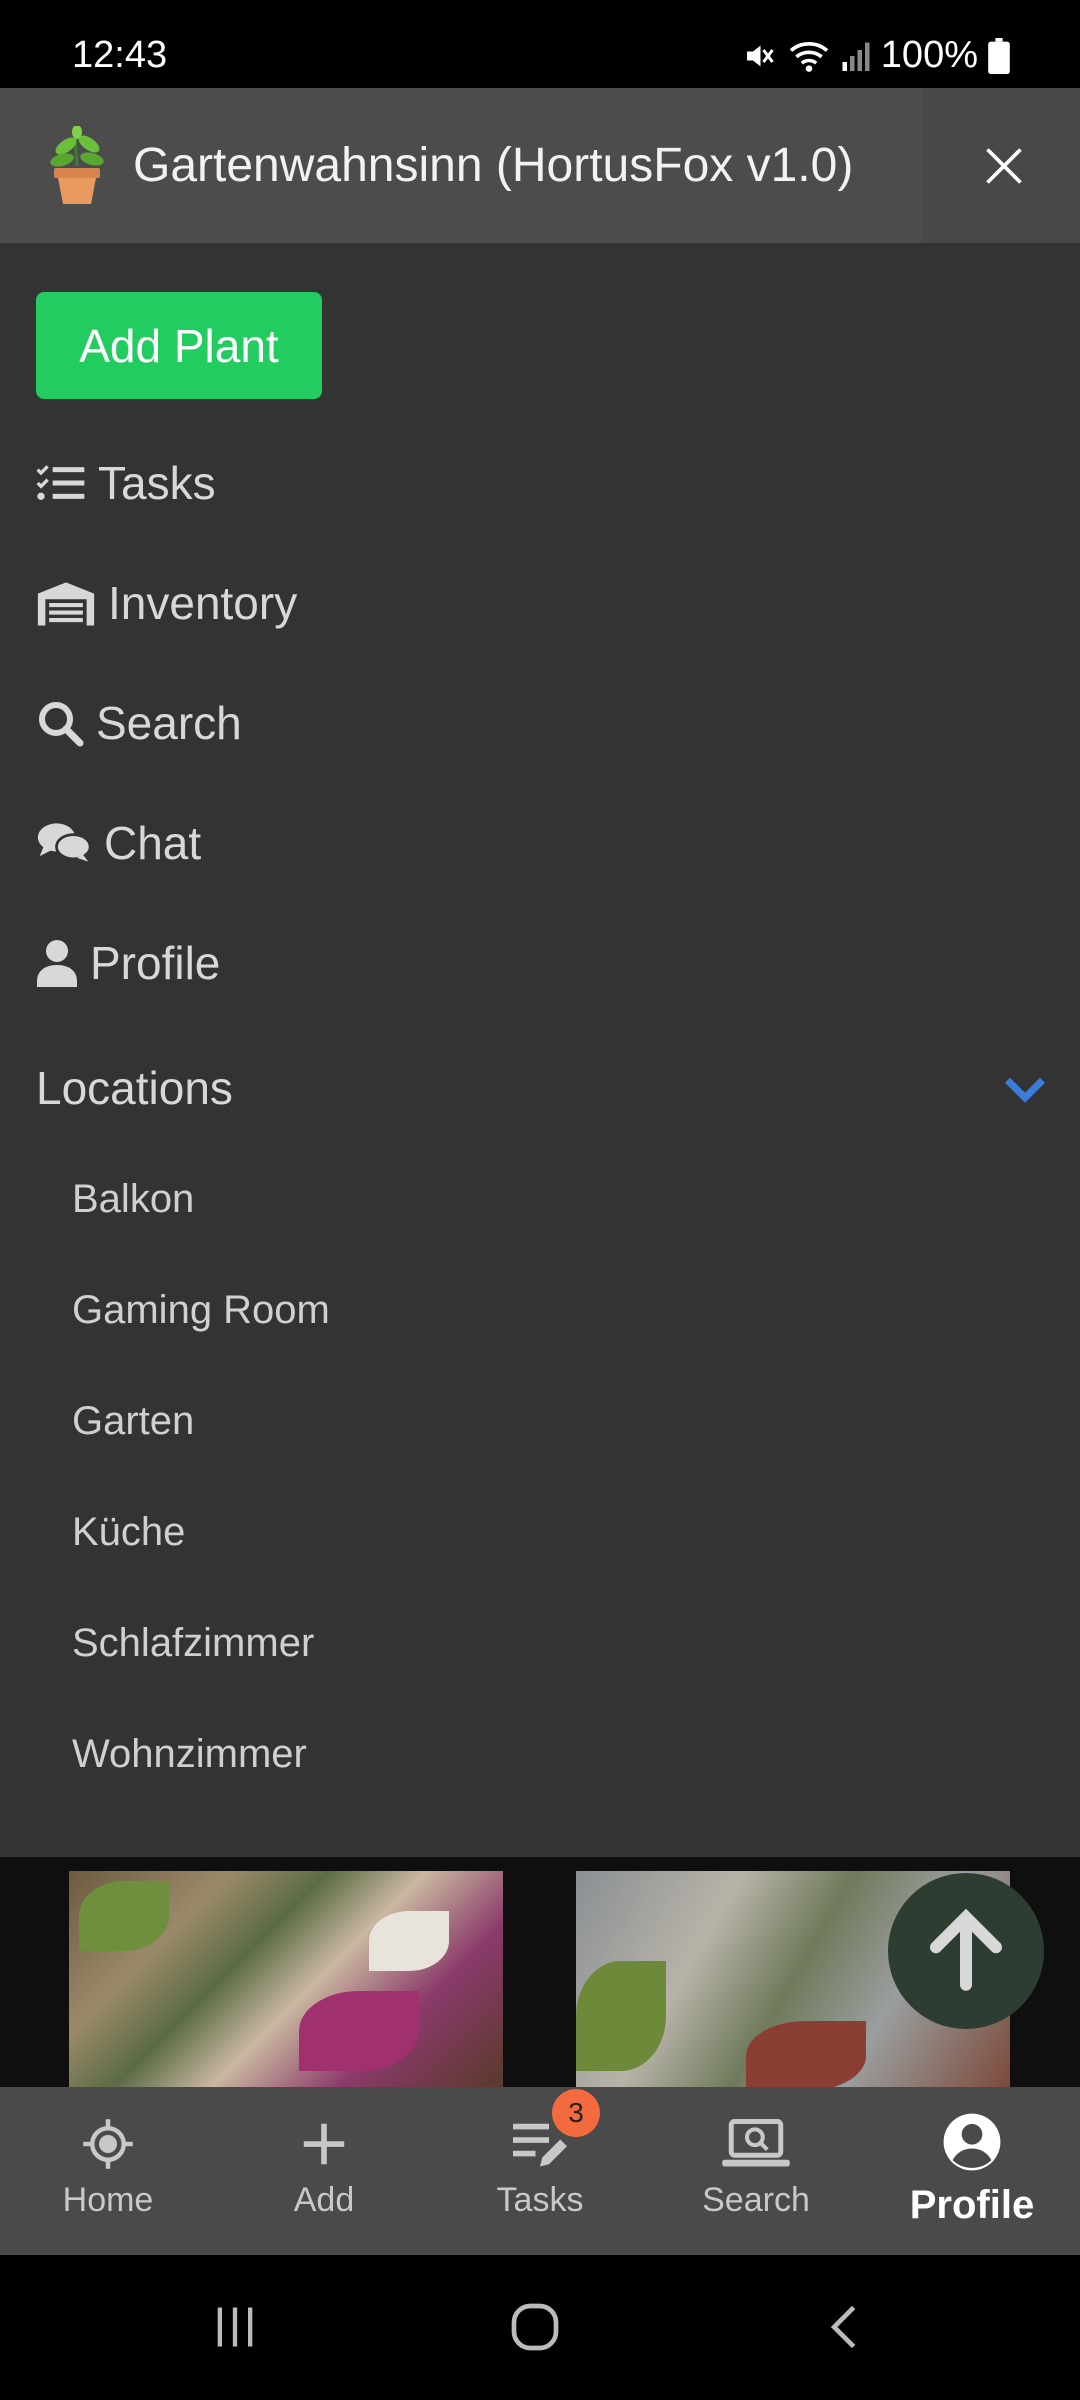  I want to click on nav-profile: Profile, so click(972, 2171).